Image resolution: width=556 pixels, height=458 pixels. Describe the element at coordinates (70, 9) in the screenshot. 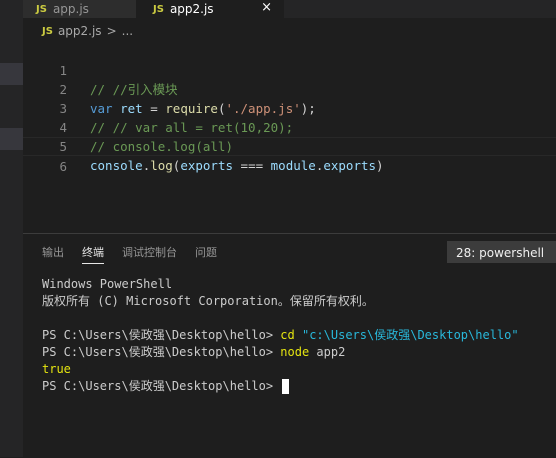

I see `tab-label: app.js` at that location.